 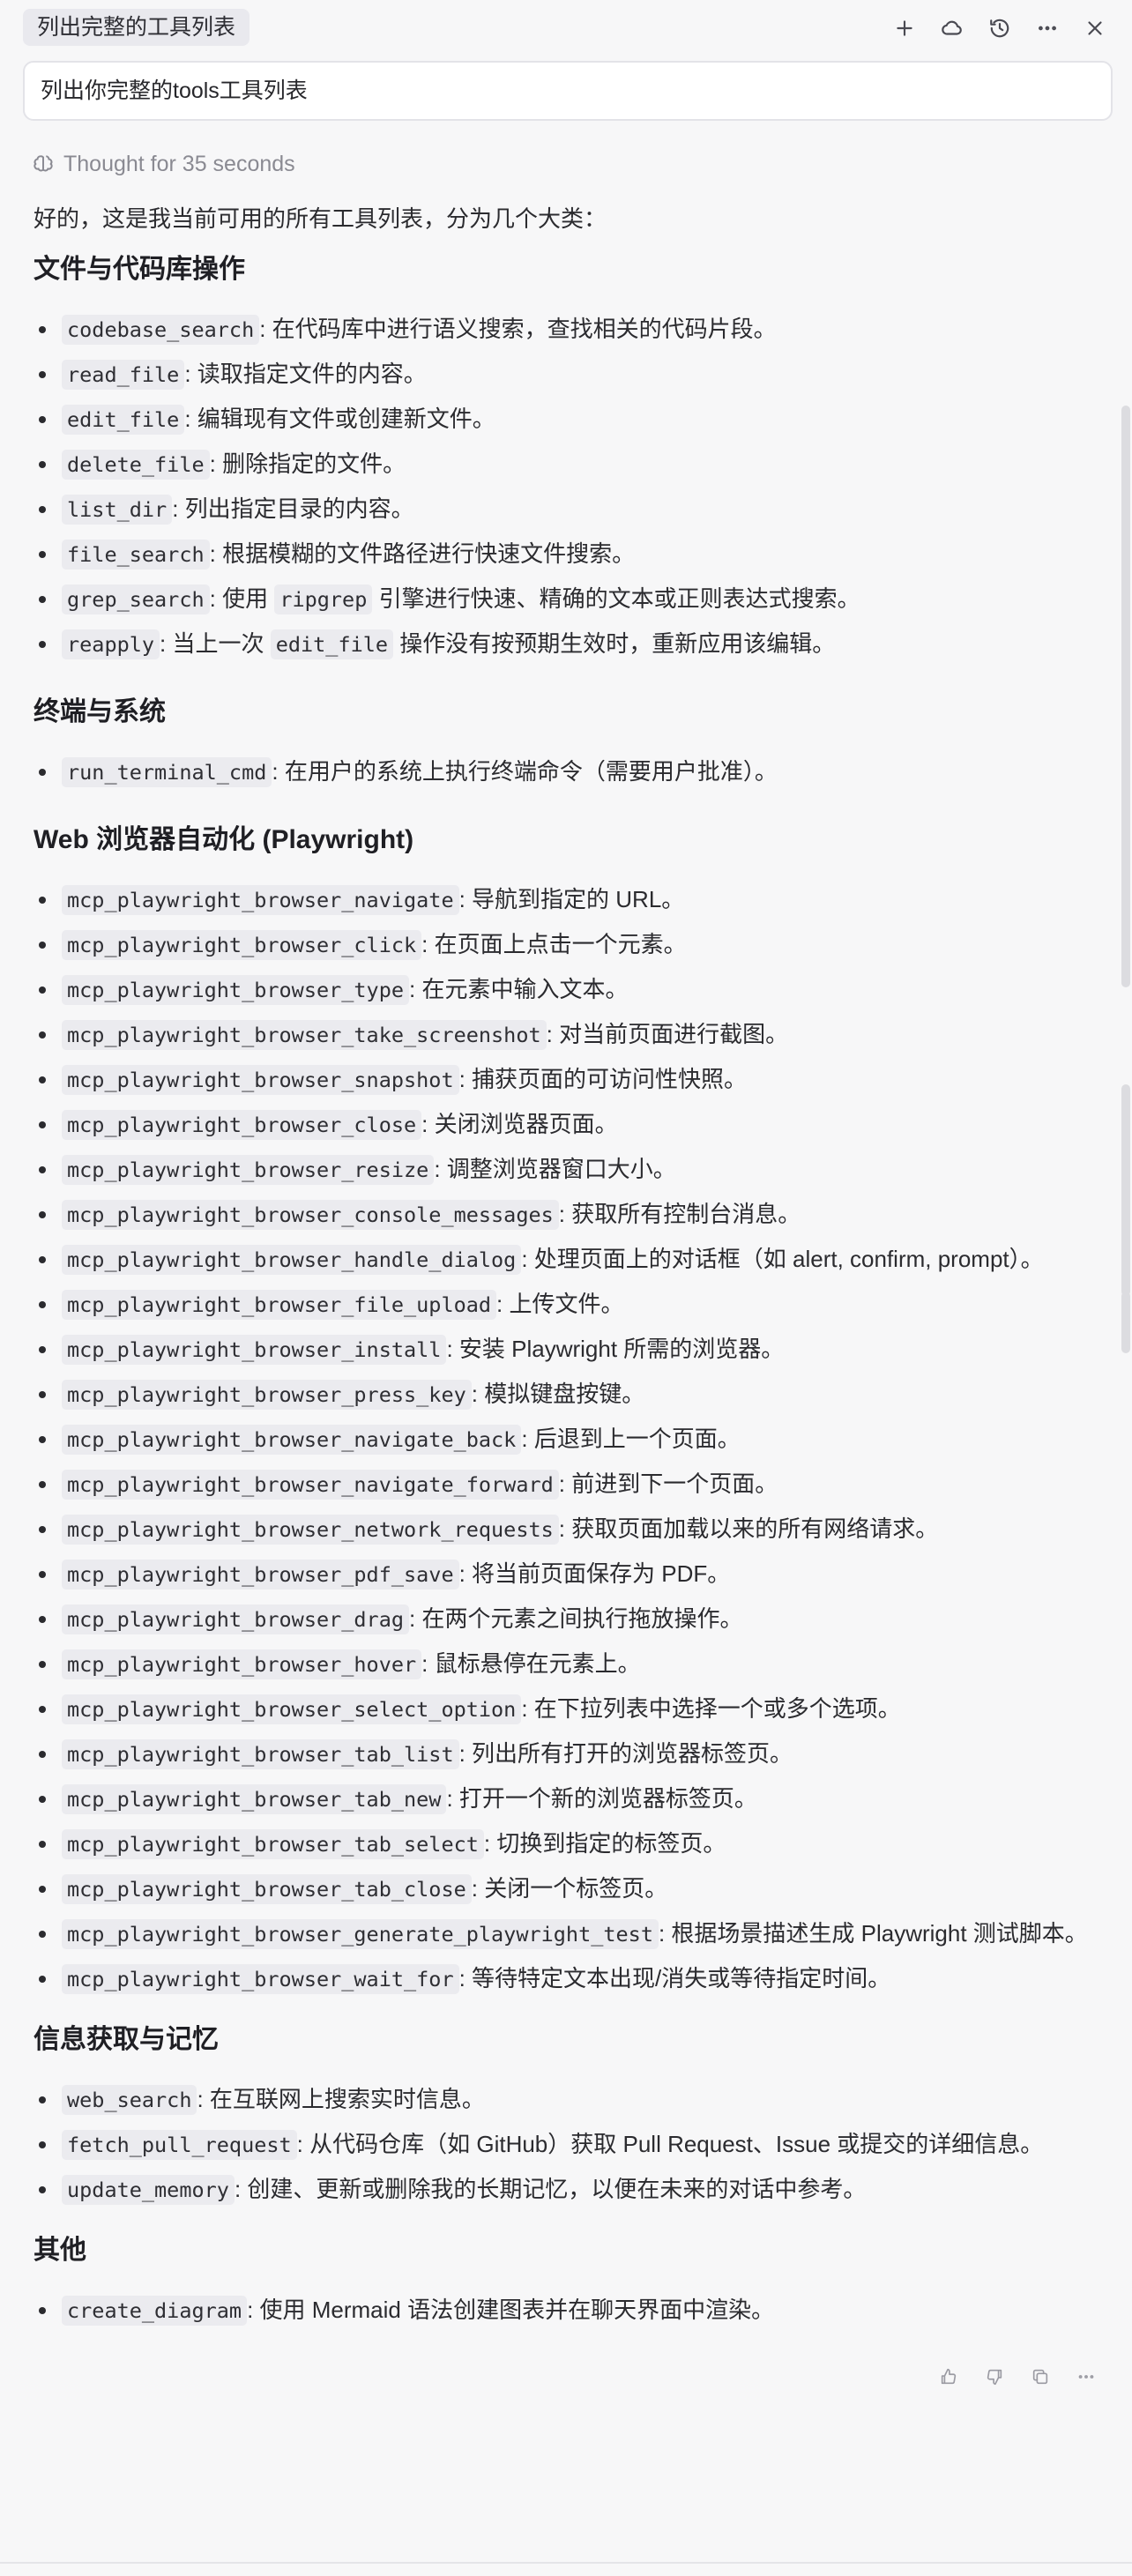 What do you see at coordinates (952, 29) in the screenshot?
I see `cloud-button` at bounding box center [952, 29].